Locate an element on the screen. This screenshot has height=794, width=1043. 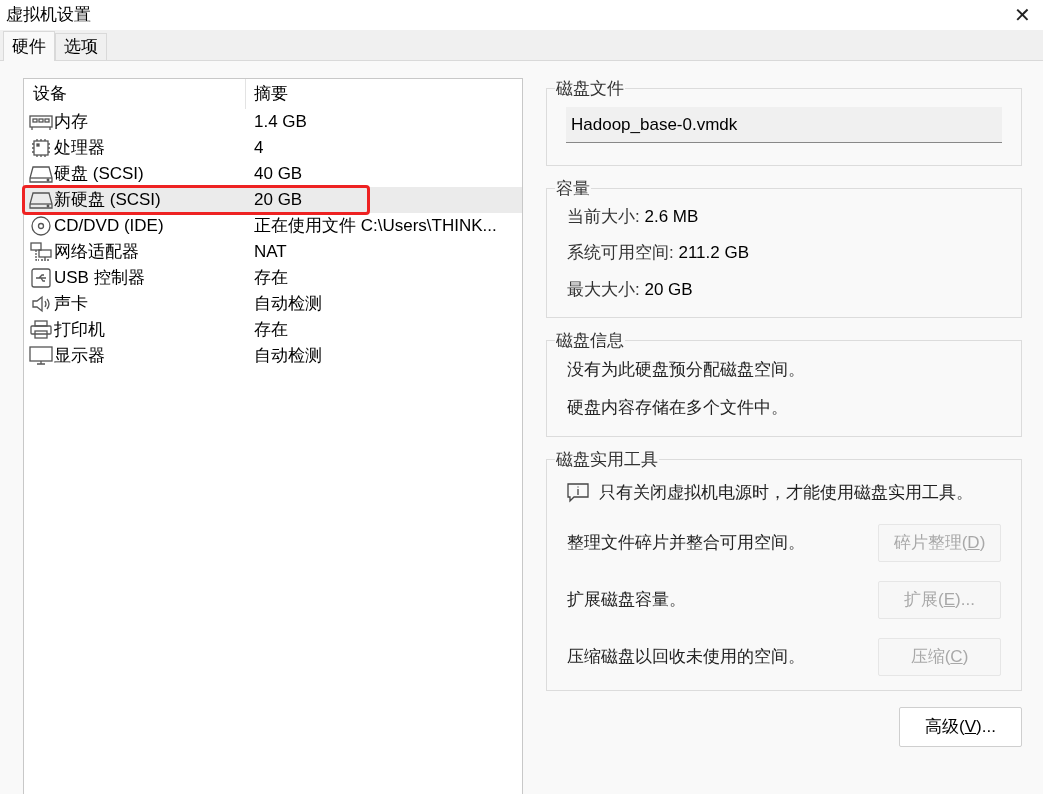
device-name: 新硬盘 (SCSI) is located at coordinates (107, 200).